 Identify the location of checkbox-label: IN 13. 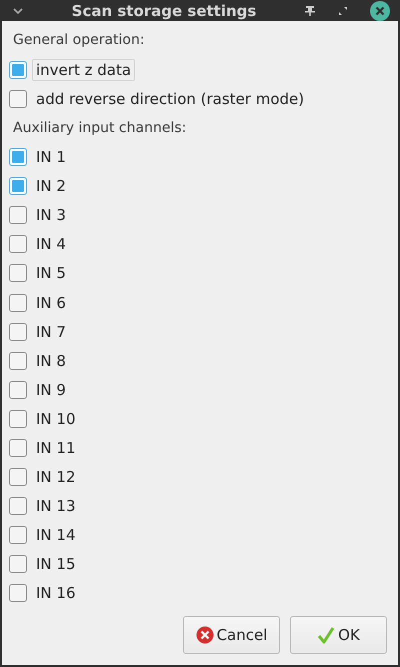
(56, 506).